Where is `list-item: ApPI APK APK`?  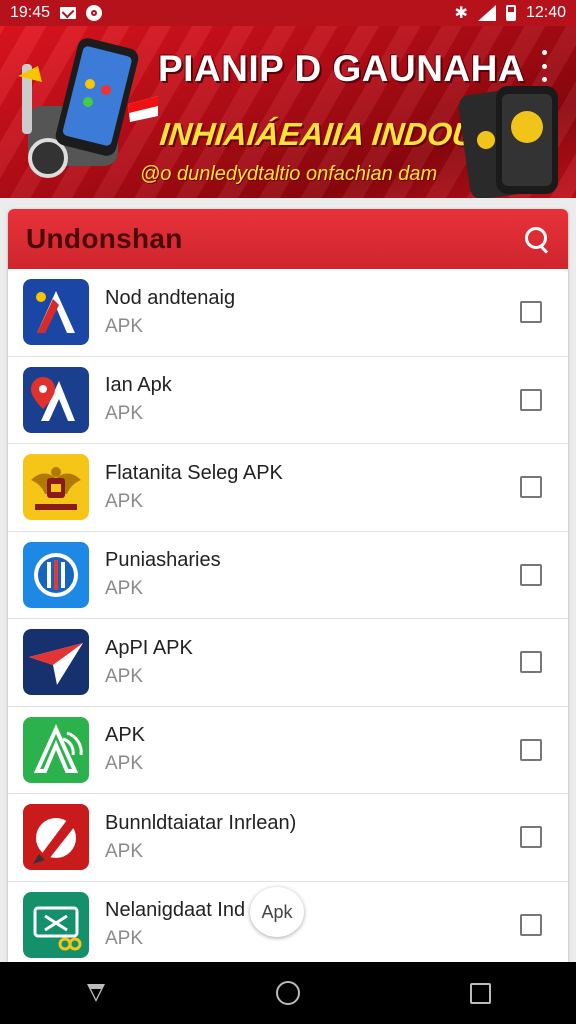 list-item: ApPI APK APK is located at coordinates (288, 663).